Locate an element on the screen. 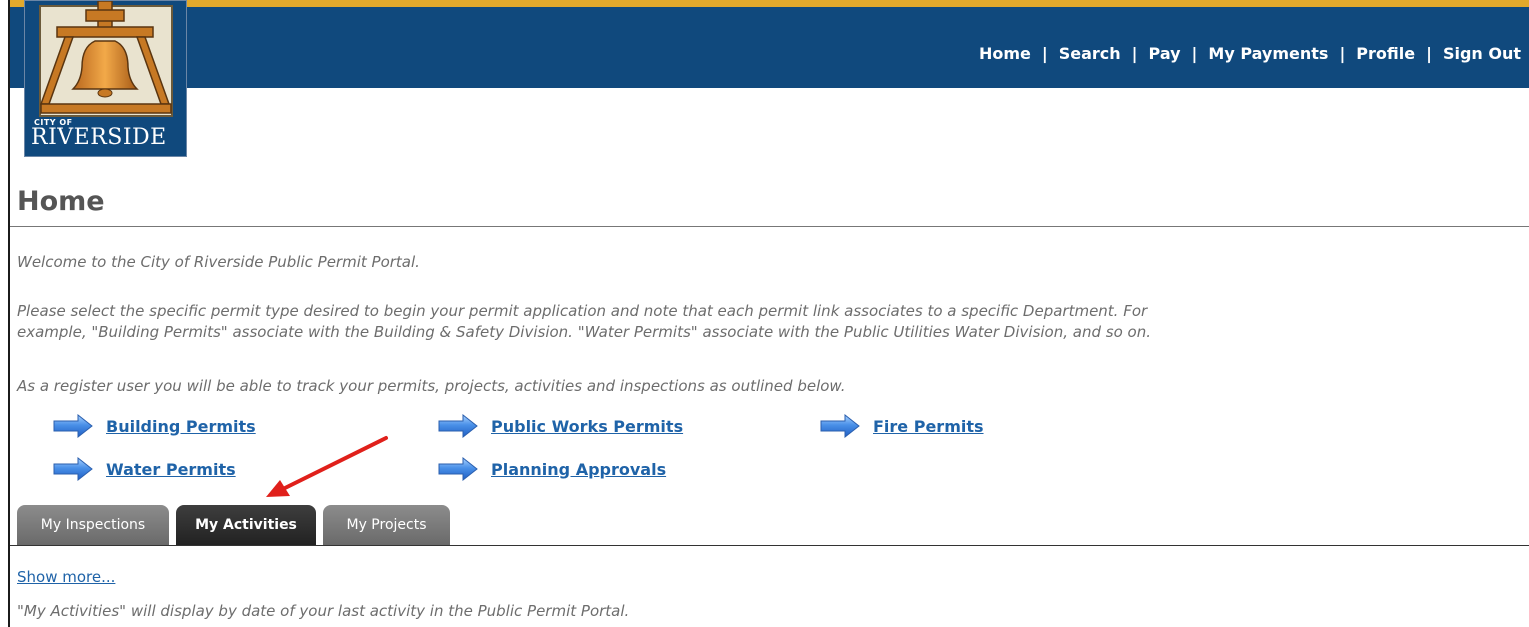  permit-link-planning: Planning Approvals is located at coordinates (552, 469).